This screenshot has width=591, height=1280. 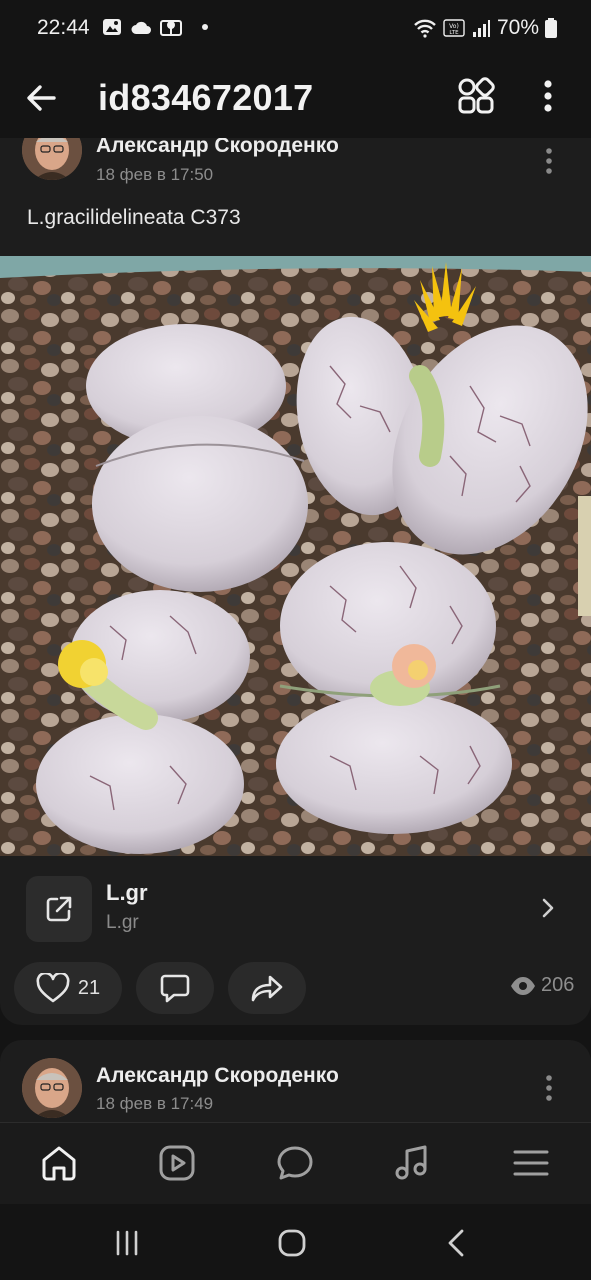 I want to click on battery-icon, so click(x=551, y=28).